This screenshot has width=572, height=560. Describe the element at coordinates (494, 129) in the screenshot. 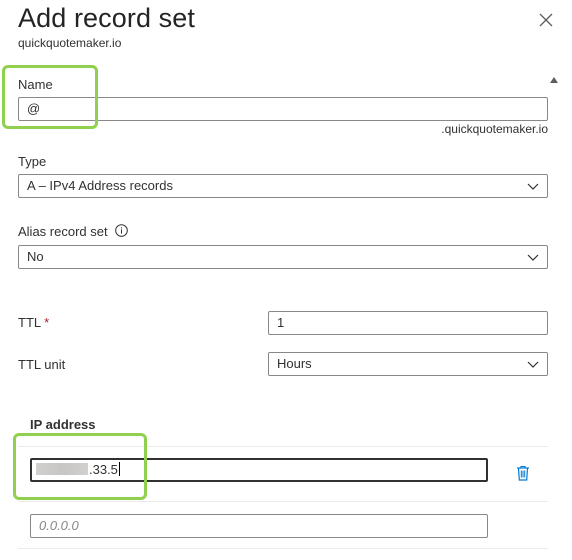

I see `zone-suffix: .quickquotemaker.io` at that location.